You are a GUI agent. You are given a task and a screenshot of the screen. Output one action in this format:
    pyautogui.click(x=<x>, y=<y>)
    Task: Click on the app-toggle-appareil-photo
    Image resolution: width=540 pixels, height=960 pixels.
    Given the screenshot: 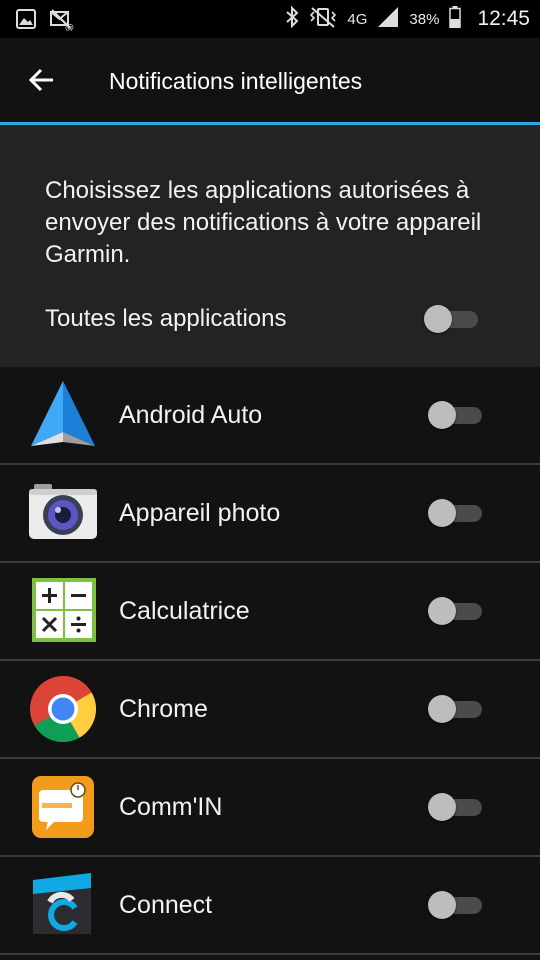 What is the action you would take?
    pyautogui.click(x=456, y=513)
    